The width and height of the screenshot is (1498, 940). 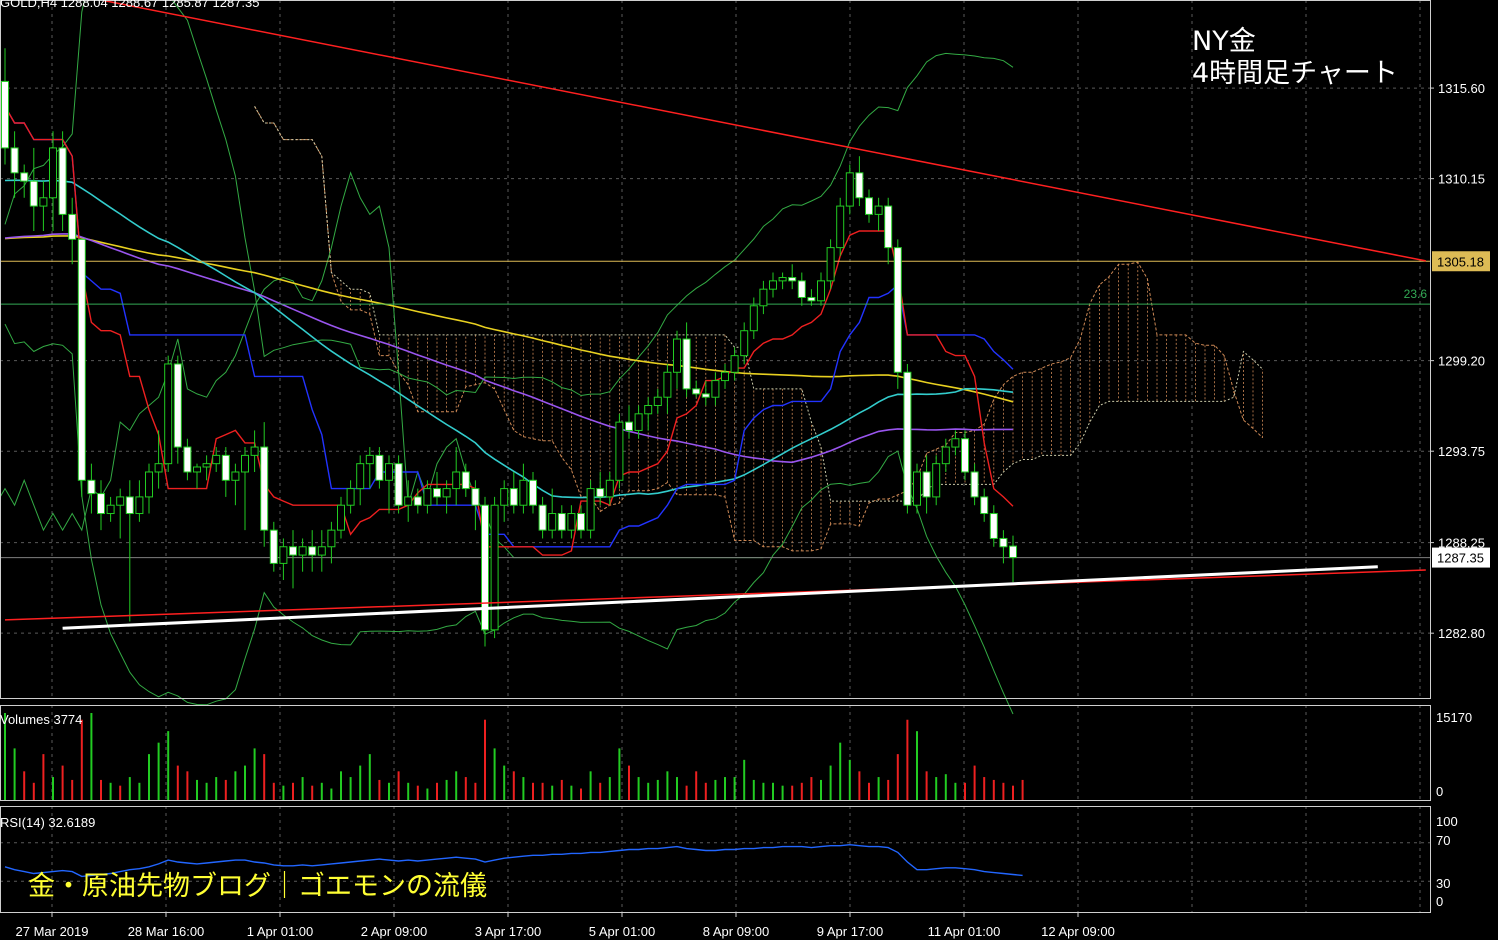 What do you see at coordinates (1461, 179) in the screenshot?
I see `price-tick-label: 1310.15` at bounding box center [1461, 179].